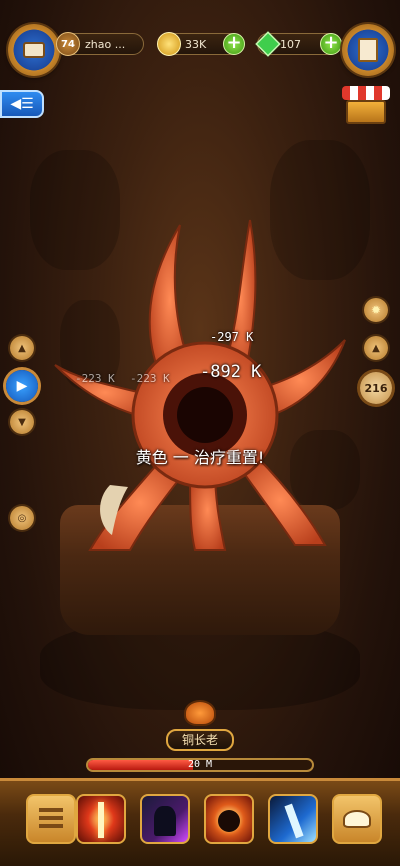 This screenshot has height=866, width=400. I want to click on level-badge: 74, so click(68, 44).